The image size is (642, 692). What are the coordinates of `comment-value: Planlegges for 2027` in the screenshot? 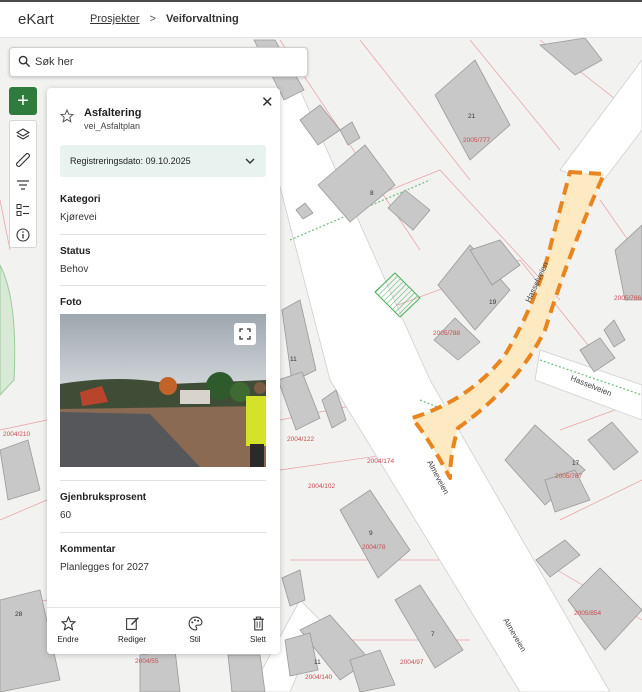 It's located at (104, 567).